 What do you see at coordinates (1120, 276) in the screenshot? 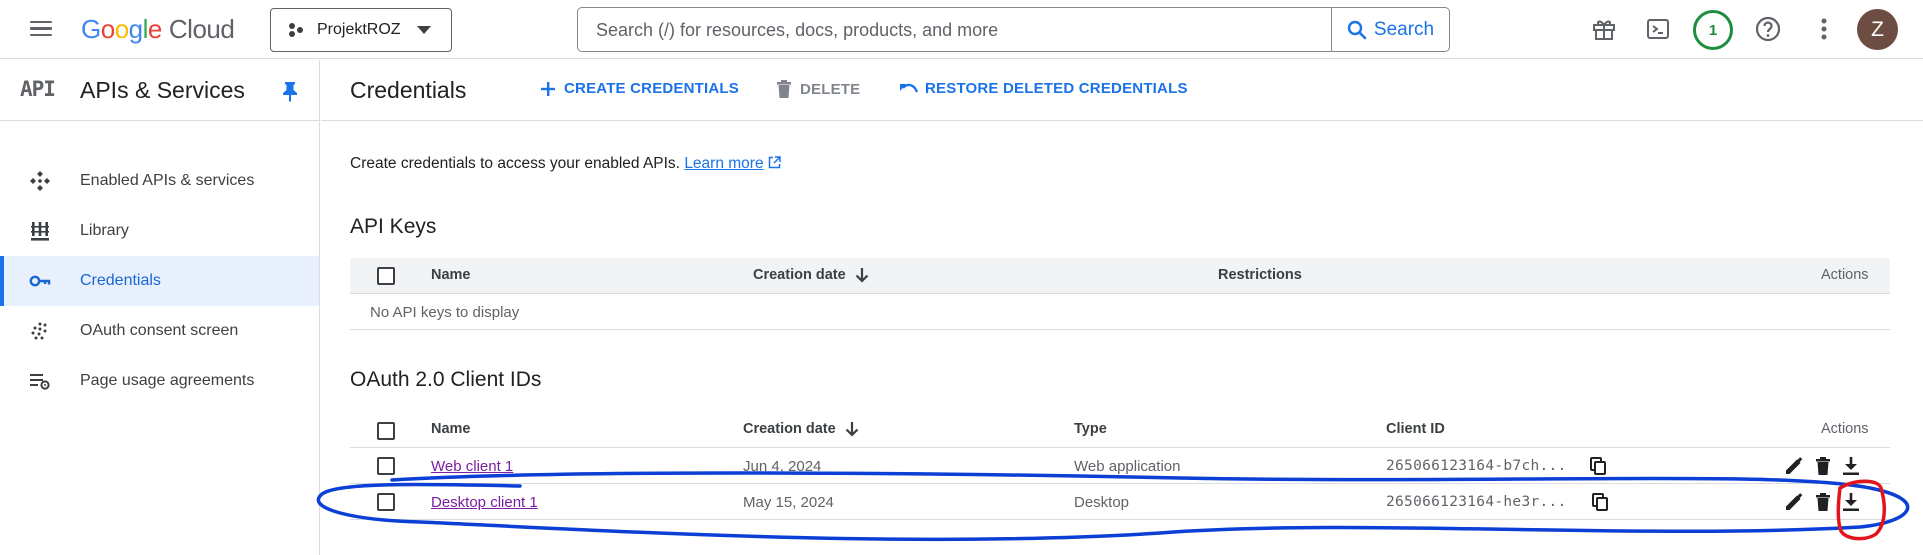
I see `table-header: Name Creation date Restrictions Actions` at bounding box center [1120, 276].